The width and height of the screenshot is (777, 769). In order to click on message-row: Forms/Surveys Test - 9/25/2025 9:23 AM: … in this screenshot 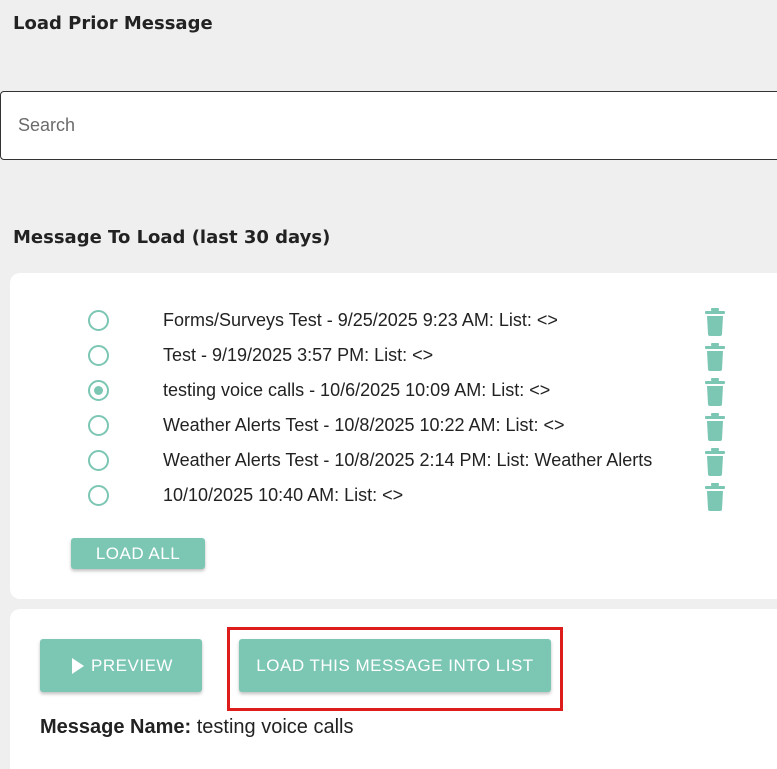, I will do `click(393, 322)`.